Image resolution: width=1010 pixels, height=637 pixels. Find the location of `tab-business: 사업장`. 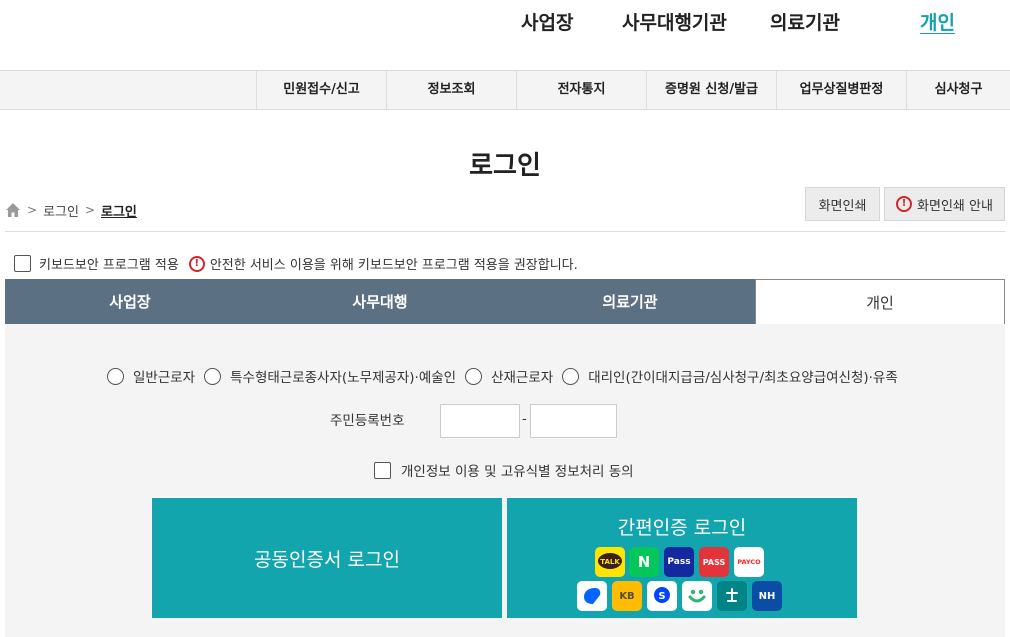

tab-business: 사업장 is located at coordinates (130, 301).